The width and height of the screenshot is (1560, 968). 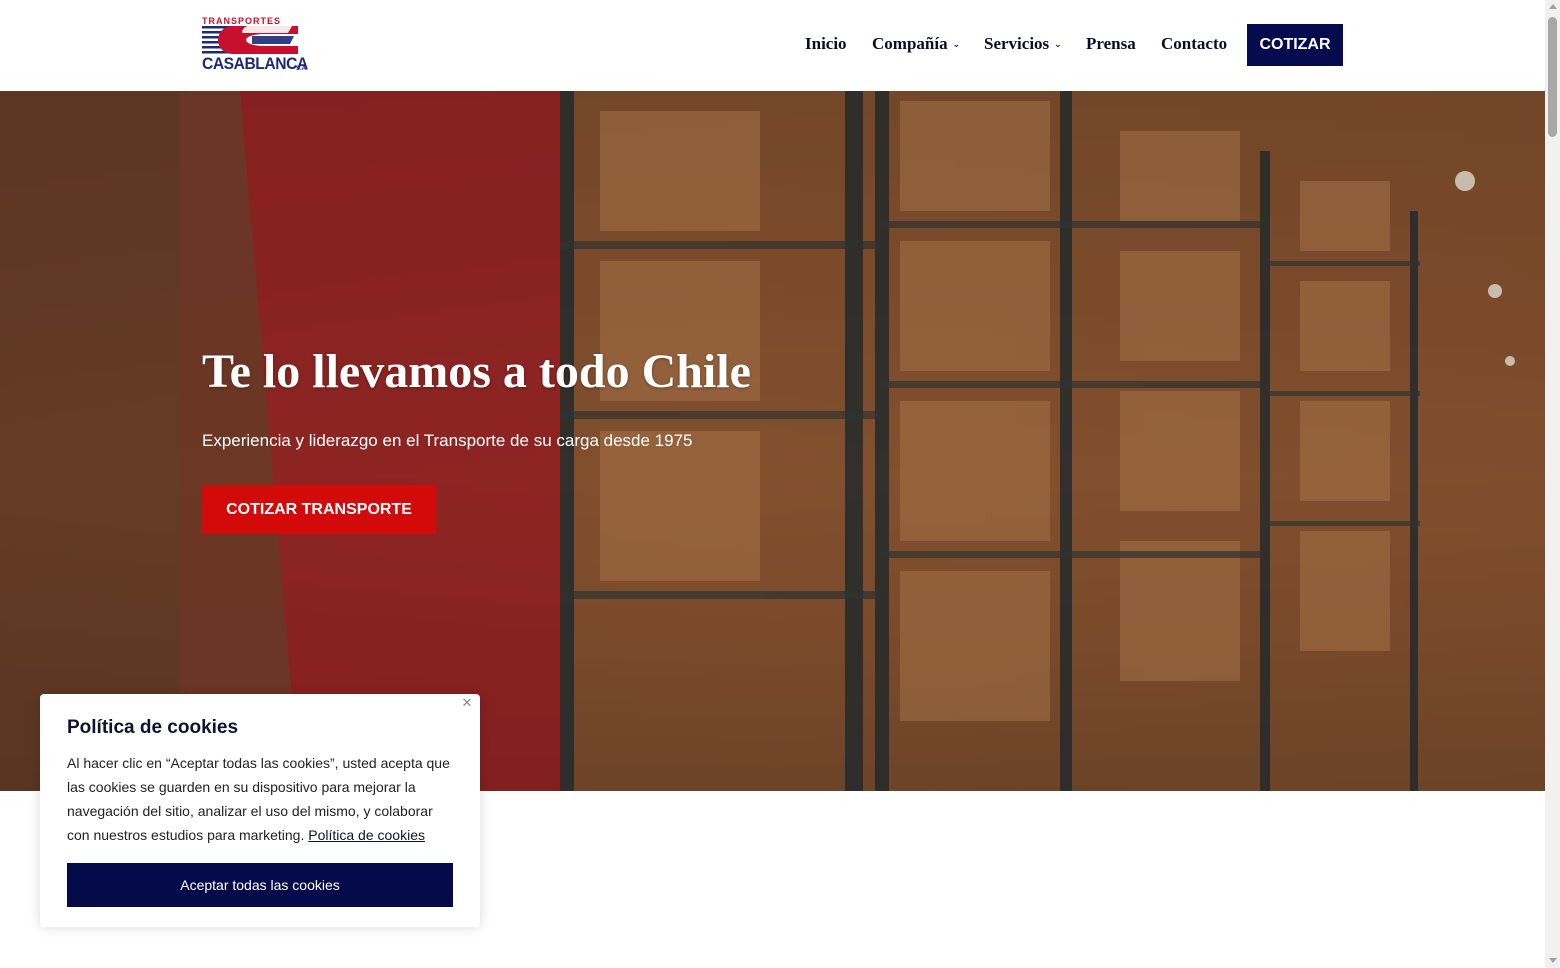 I want to click on scrollbar-thumb, so click(x=1552, y=77).